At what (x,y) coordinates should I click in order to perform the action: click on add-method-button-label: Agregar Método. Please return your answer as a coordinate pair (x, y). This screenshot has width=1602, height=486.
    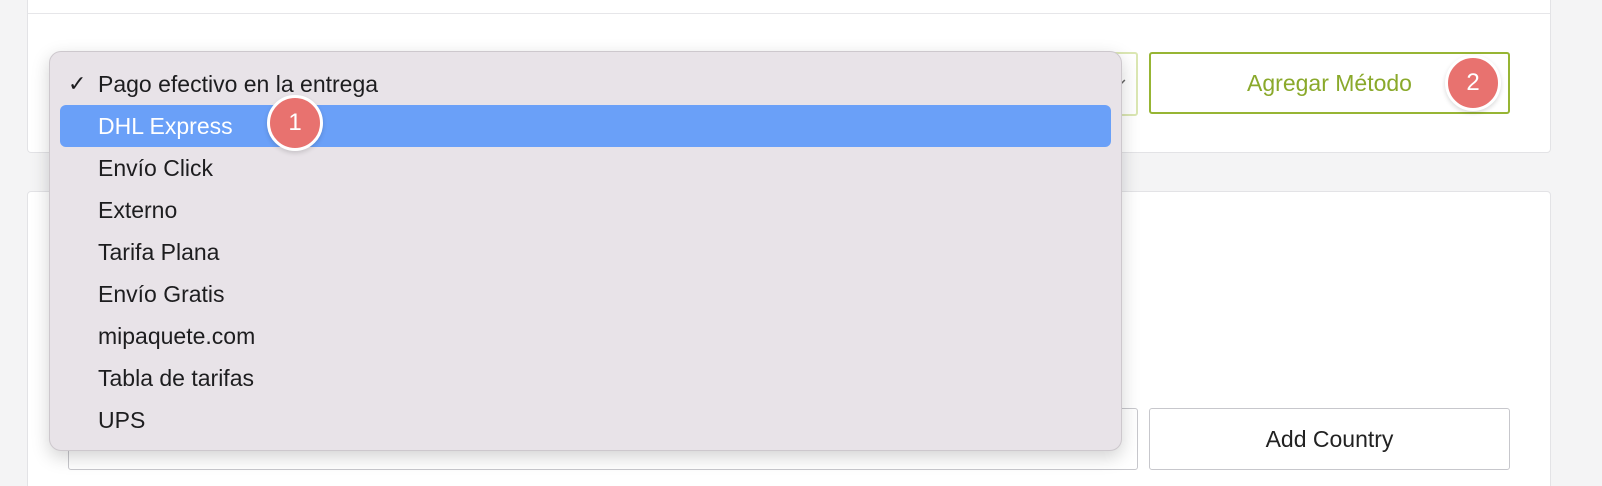
    Looking at the image, I should click on (1329, 82).